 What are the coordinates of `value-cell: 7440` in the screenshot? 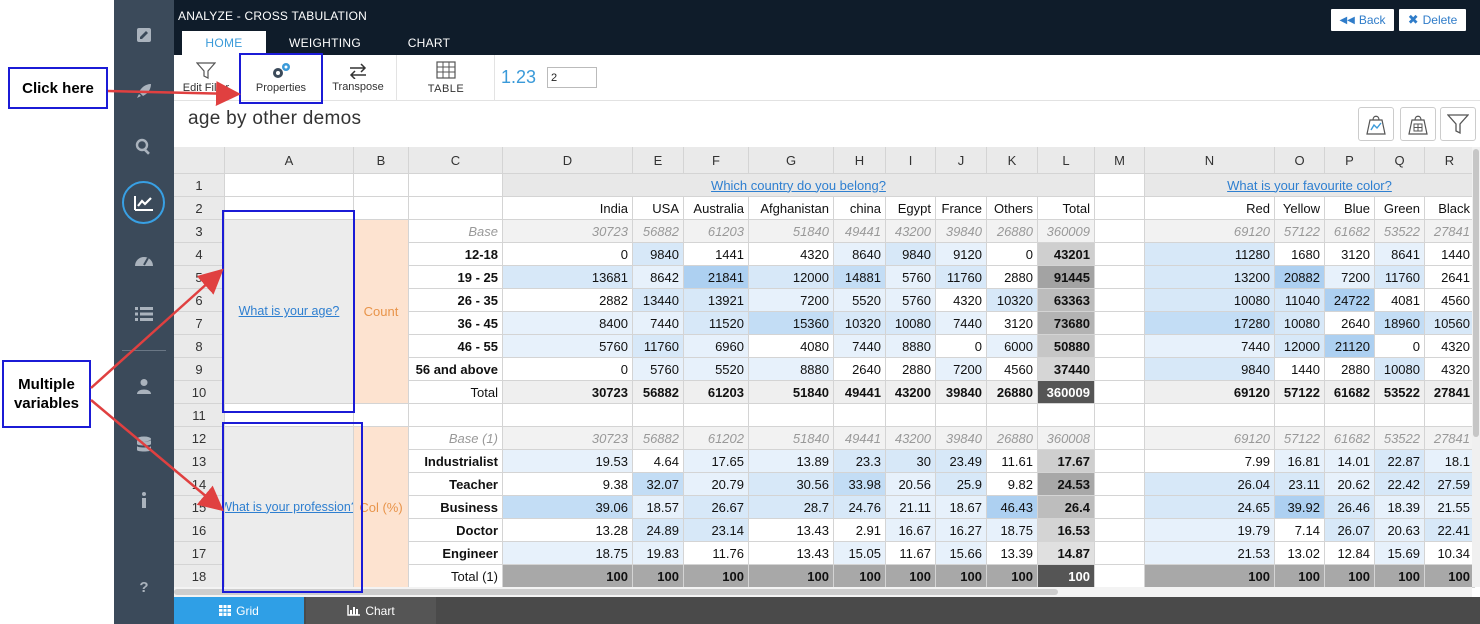 It's located at (860, 346).